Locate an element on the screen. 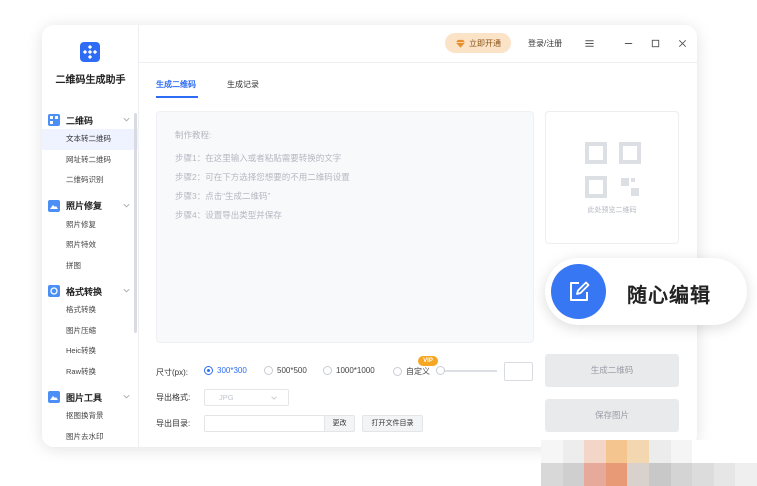 The width and height of the screenshot is (757, 486). save-image-button: 保存图片 is located at coordinates (612, 415).